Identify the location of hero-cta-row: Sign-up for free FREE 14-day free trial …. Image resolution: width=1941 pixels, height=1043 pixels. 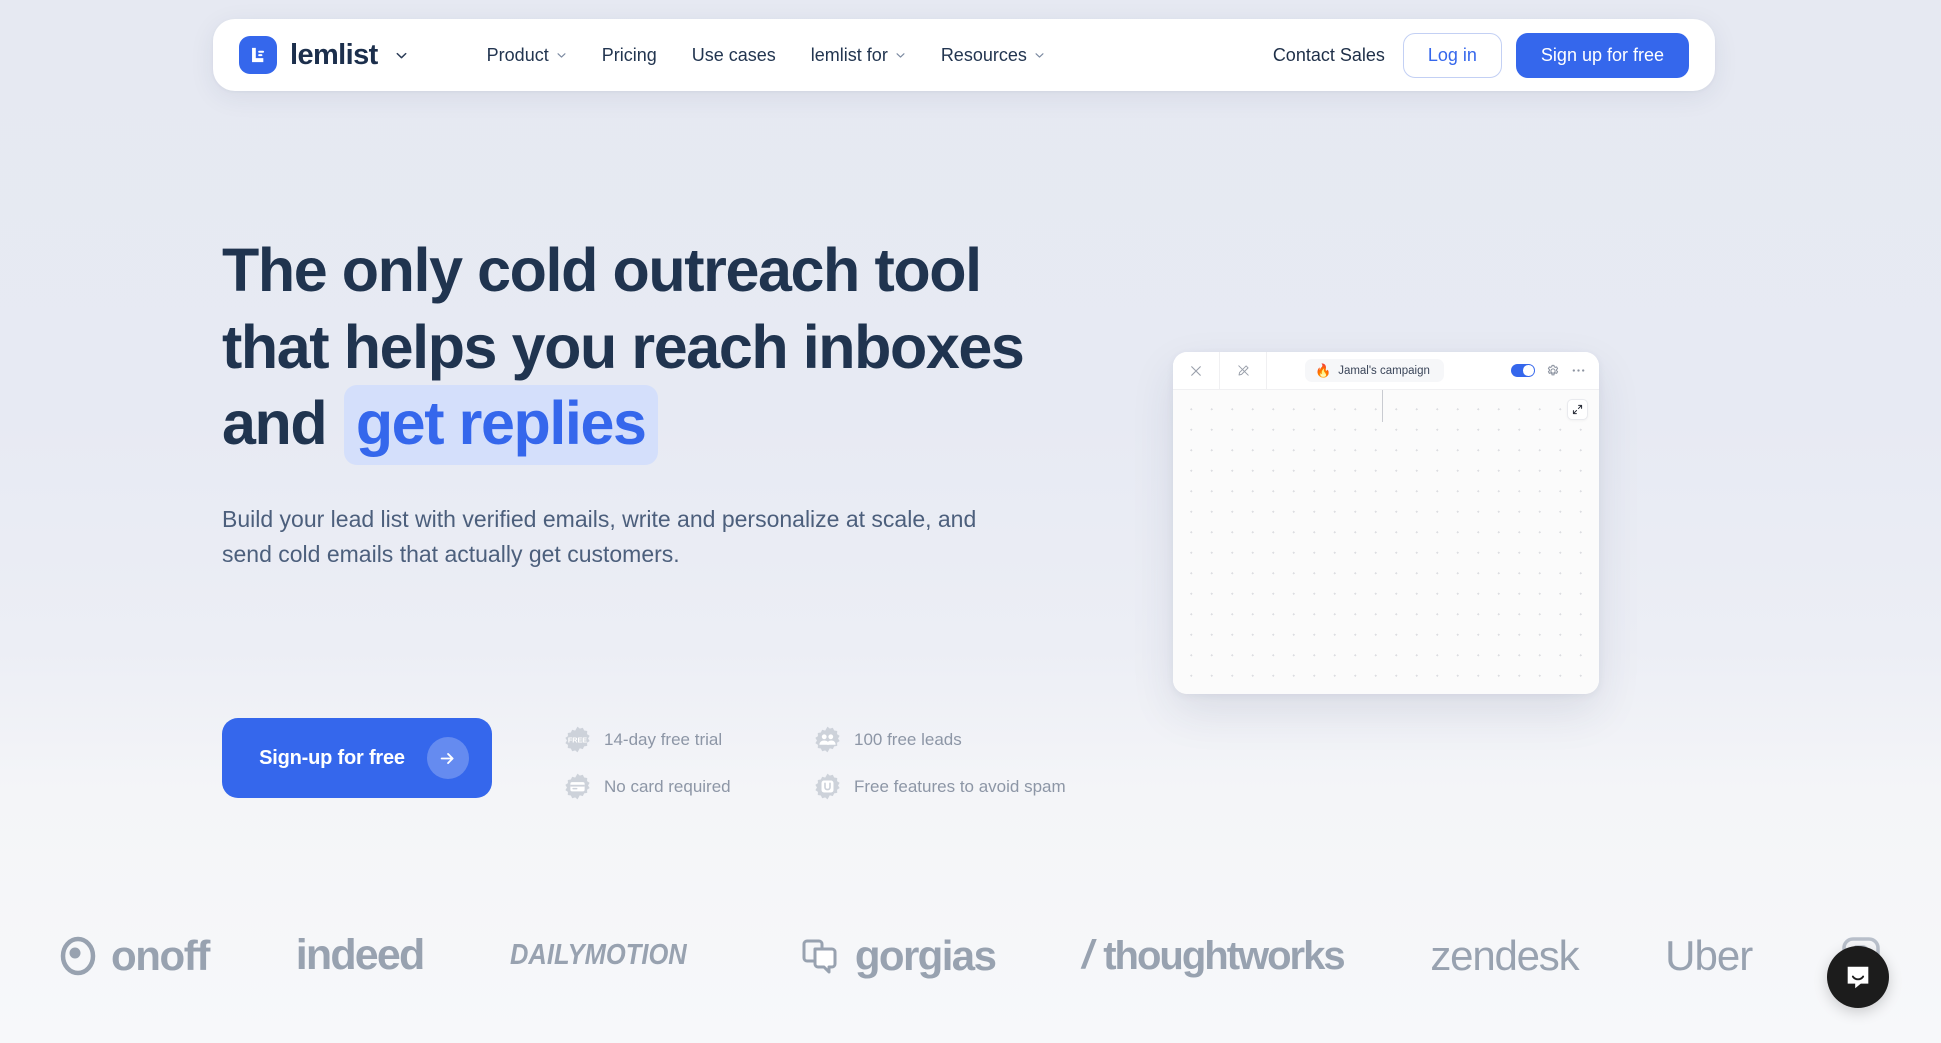
(644, 759).